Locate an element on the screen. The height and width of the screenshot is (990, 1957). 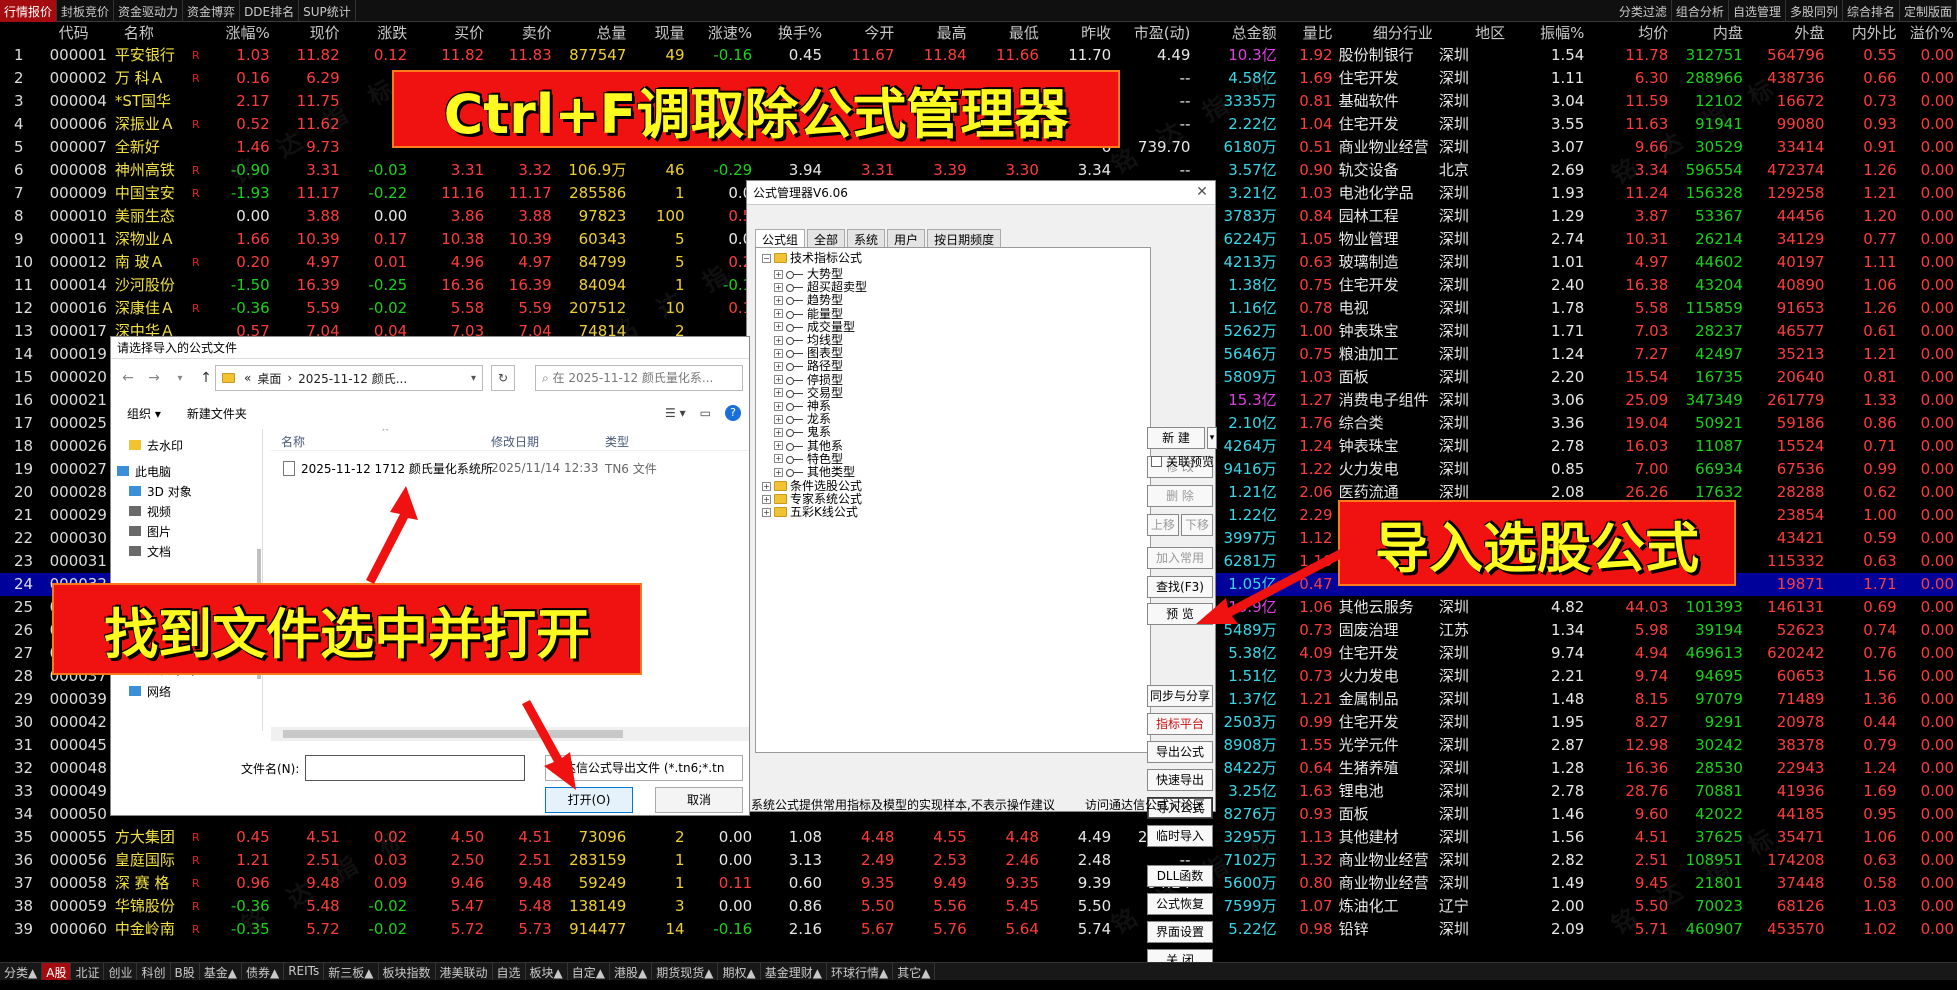
market-tab: 分类▲ is located at coordinates (21, 971).